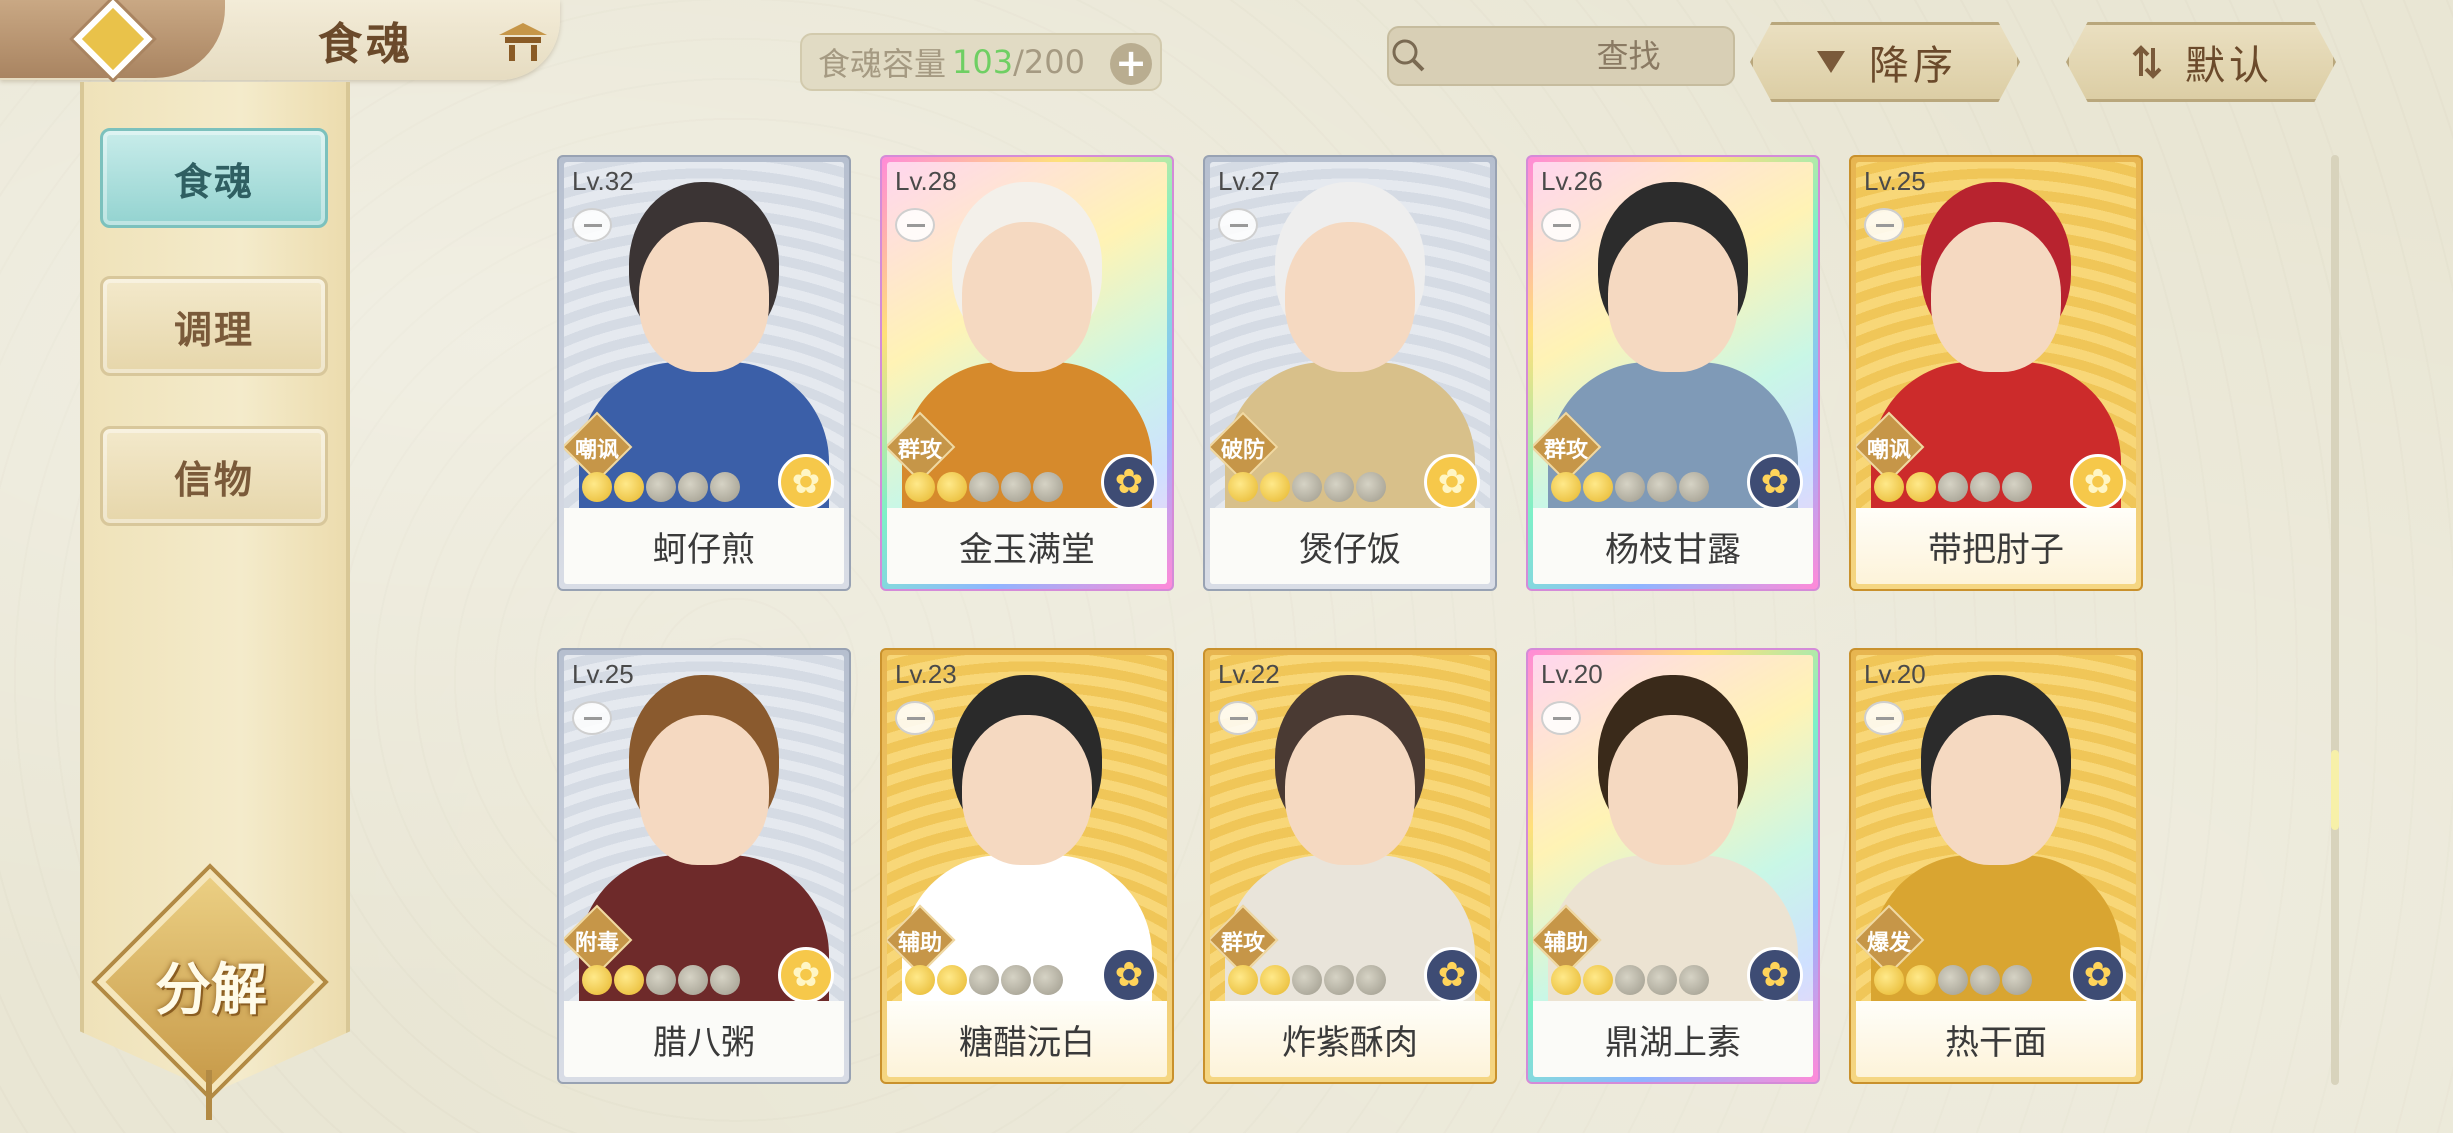  Describe the element at coordinates (1350, 546) in the screenshot. I see `card-name: 煲仔饭` at that location.